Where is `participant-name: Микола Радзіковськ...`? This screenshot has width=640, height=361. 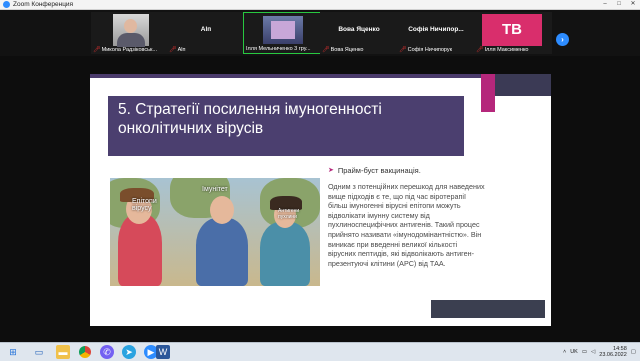
participant-name: Микола Радзіковськ... is located at coordinates (129, 49).